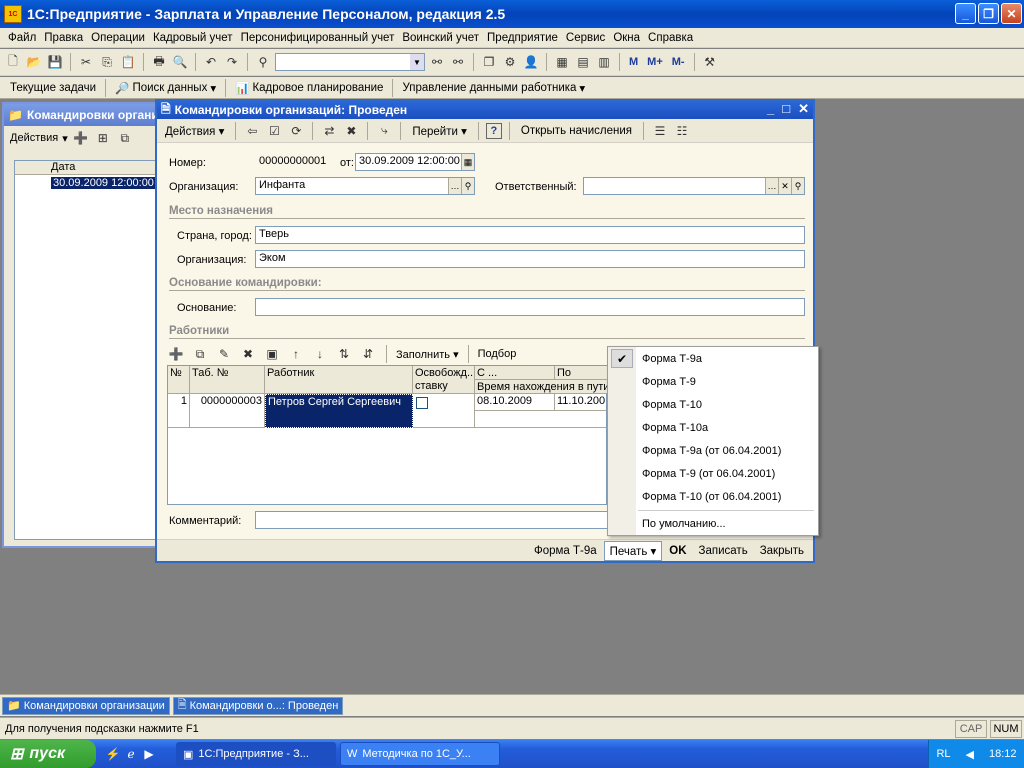 This screenshot has height=768, width=1024. Describe the element at coordinates (86, 62) in the screenshot. I see `cut-icon: ✂` at that location.